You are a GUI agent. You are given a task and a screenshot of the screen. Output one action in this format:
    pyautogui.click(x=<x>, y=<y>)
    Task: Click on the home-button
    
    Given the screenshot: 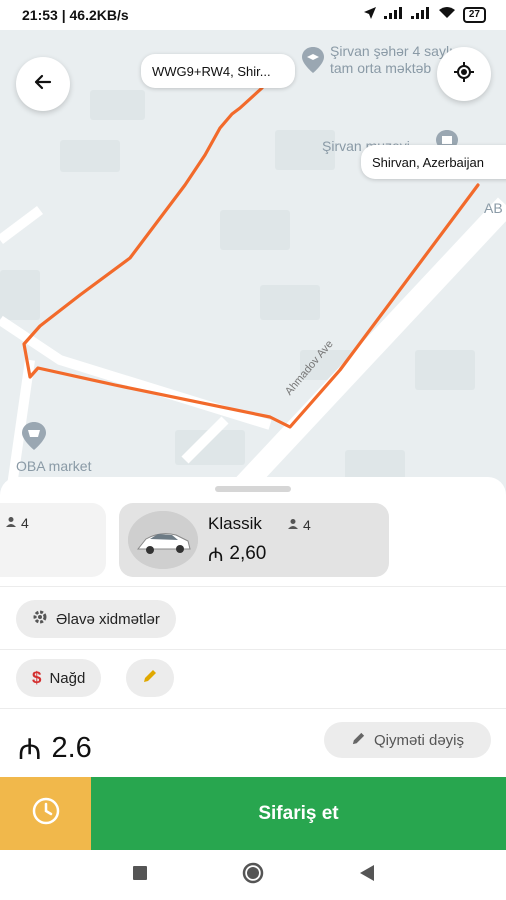 What is the action you would take?
    pyautogui.click(x=253, y=873)
    